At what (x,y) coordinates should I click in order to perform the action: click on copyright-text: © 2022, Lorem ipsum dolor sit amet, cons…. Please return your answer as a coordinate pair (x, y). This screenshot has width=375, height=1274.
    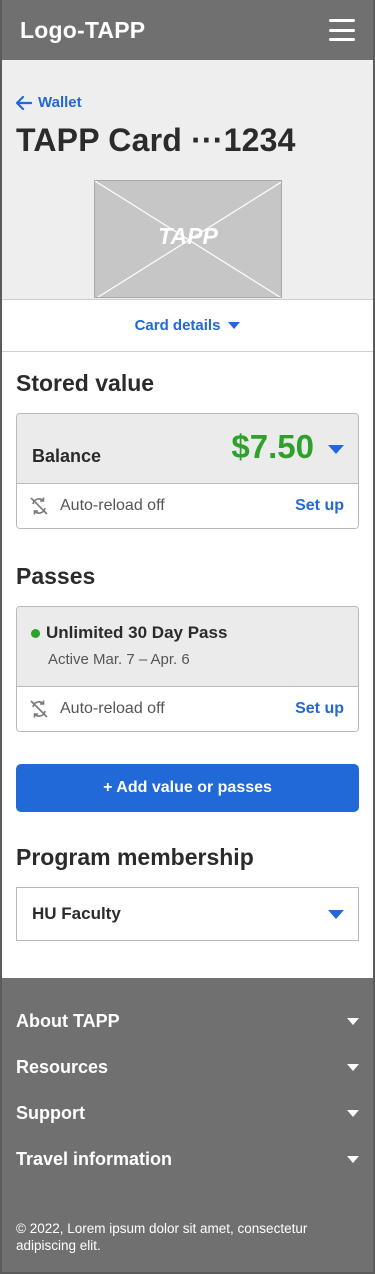
    Looking at the image, I should click on (162, 1237).